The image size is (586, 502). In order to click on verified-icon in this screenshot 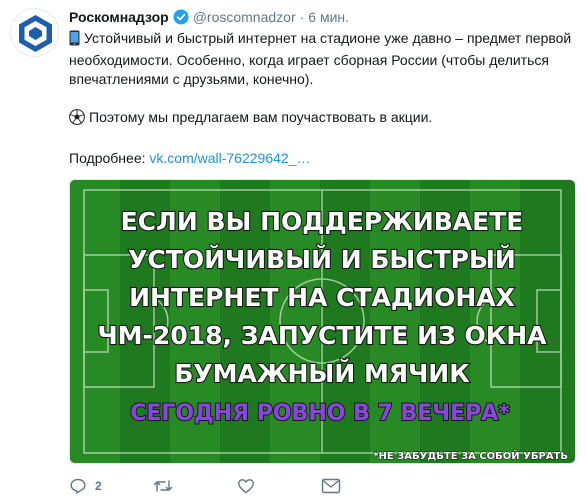, I will do `click(181, 17)`.